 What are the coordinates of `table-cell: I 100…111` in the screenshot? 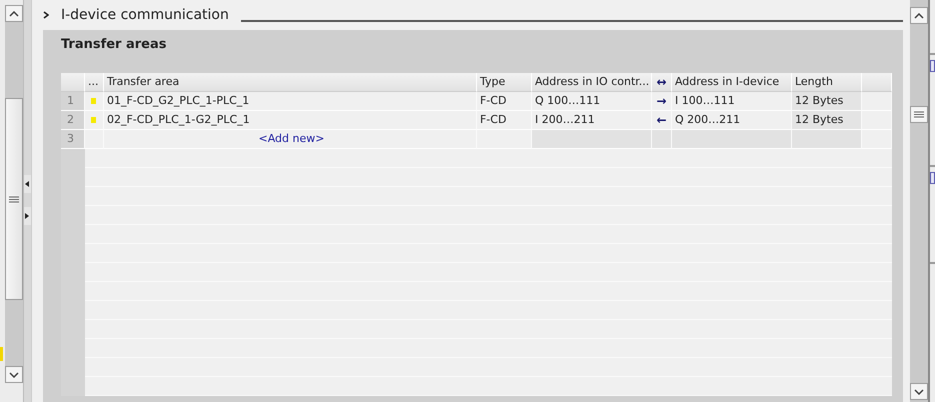 It's located at (732, 101).